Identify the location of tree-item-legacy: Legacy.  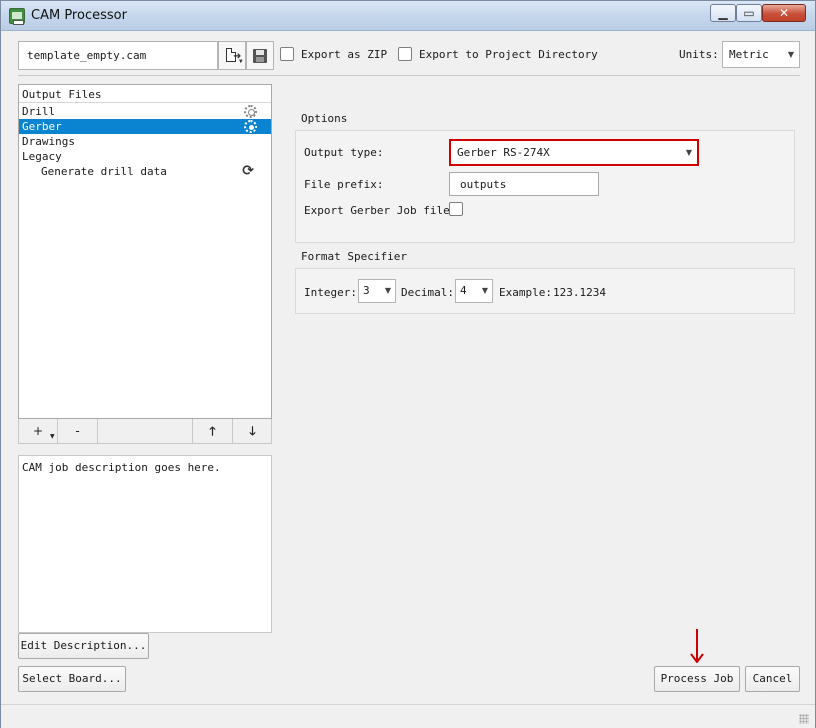
(145, 156).